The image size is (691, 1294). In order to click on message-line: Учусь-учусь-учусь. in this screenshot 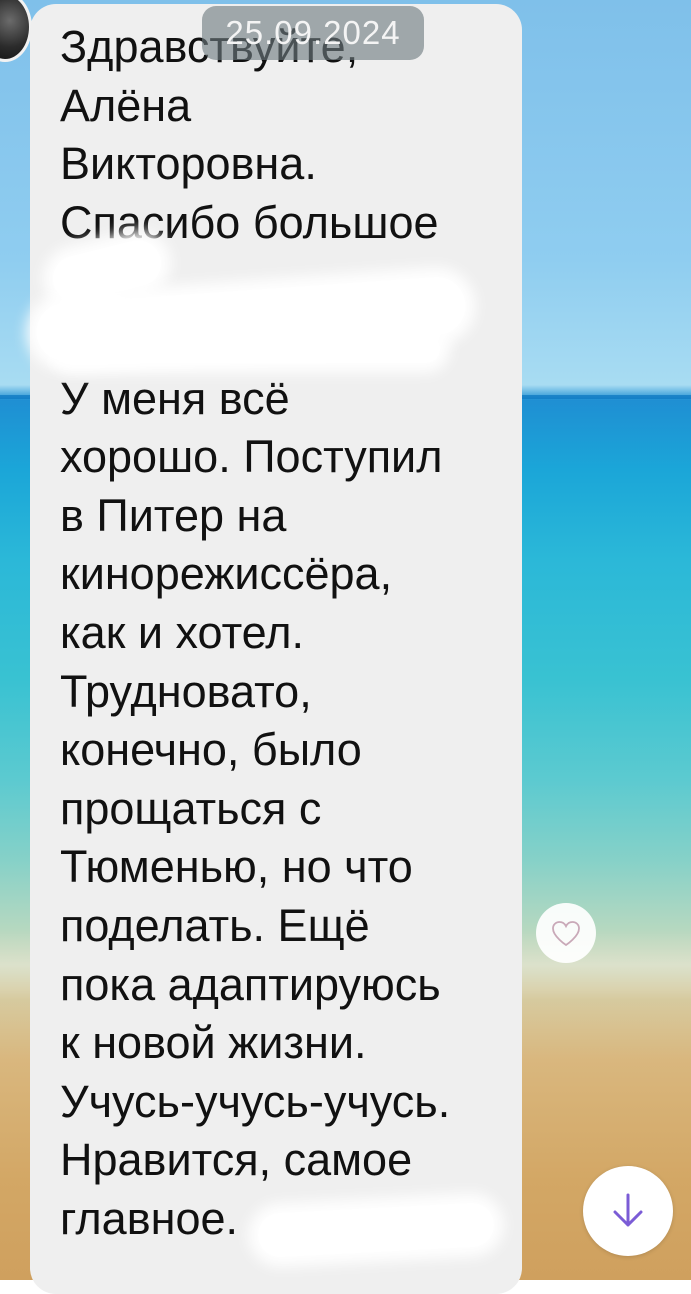, I will do `click(255, 1101)`.